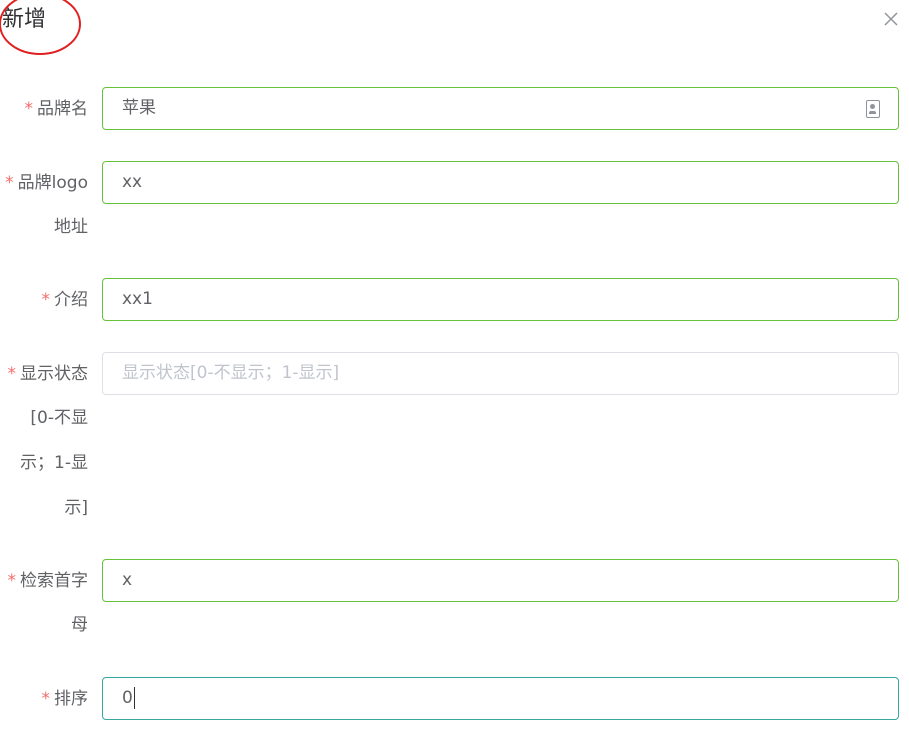 This screenshot has width=909, height=732. I want to click on logo-url-label-line2: 地址, so click(71, 227).